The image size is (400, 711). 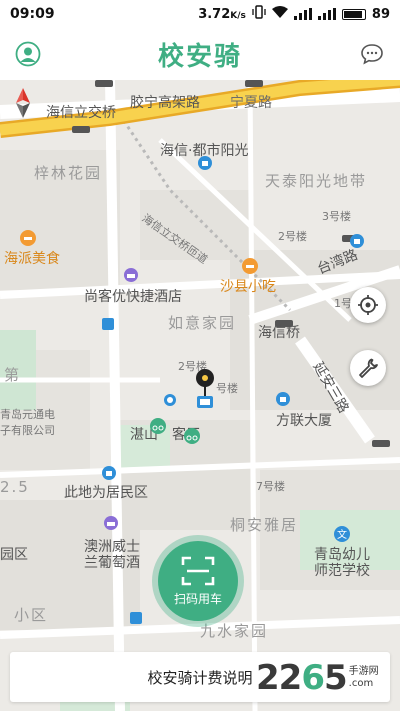 I want to click on locate-icon, so click(x=368, y=305).